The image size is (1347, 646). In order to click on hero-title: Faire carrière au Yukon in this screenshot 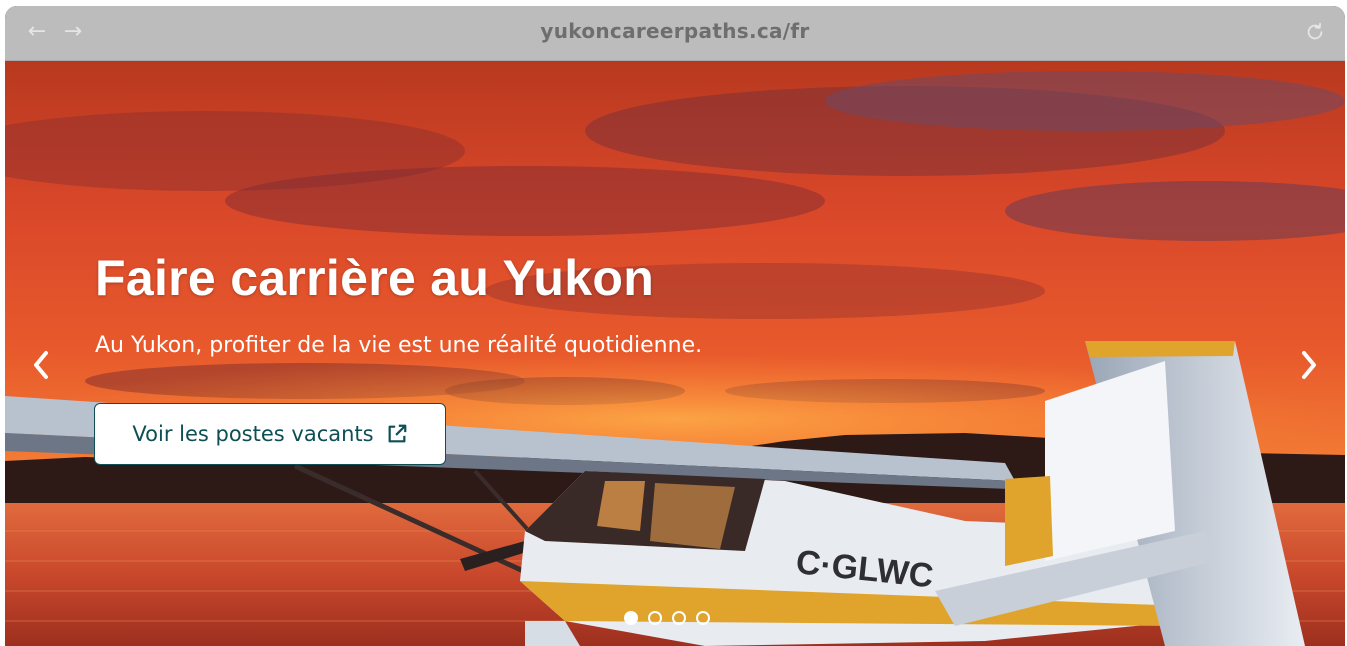, I will do `click(375, 278)`.